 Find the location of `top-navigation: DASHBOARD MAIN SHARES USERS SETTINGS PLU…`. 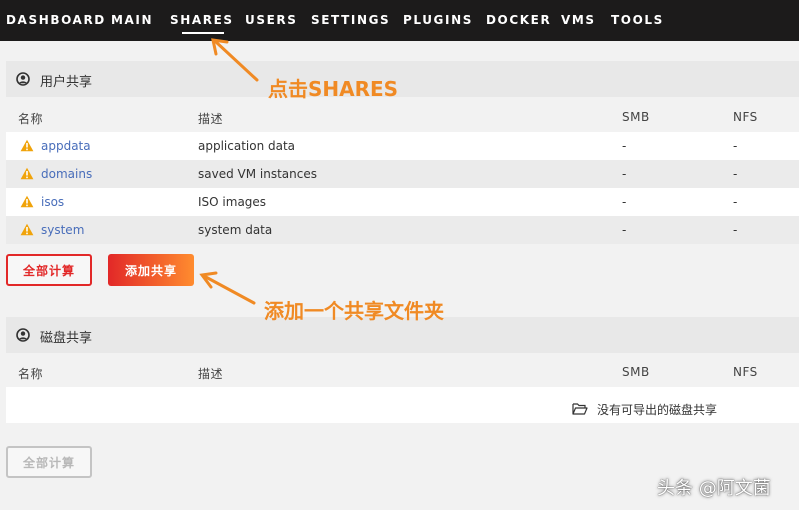

top-navigation: DASHBOARD MAIN SHARES USERS SETTINGS PLU… is located at coordinates (399, 20).